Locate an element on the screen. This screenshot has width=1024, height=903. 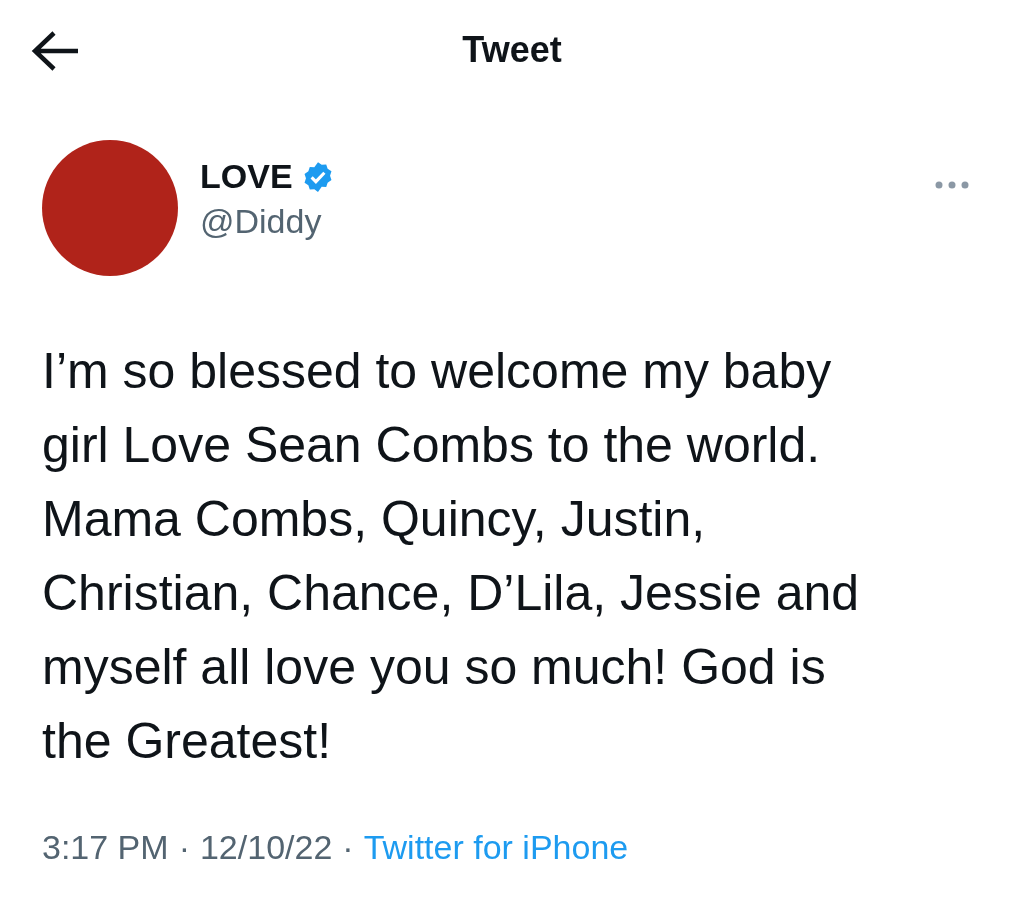
author-handle: @Diddy is located at coordinates (261, 221).